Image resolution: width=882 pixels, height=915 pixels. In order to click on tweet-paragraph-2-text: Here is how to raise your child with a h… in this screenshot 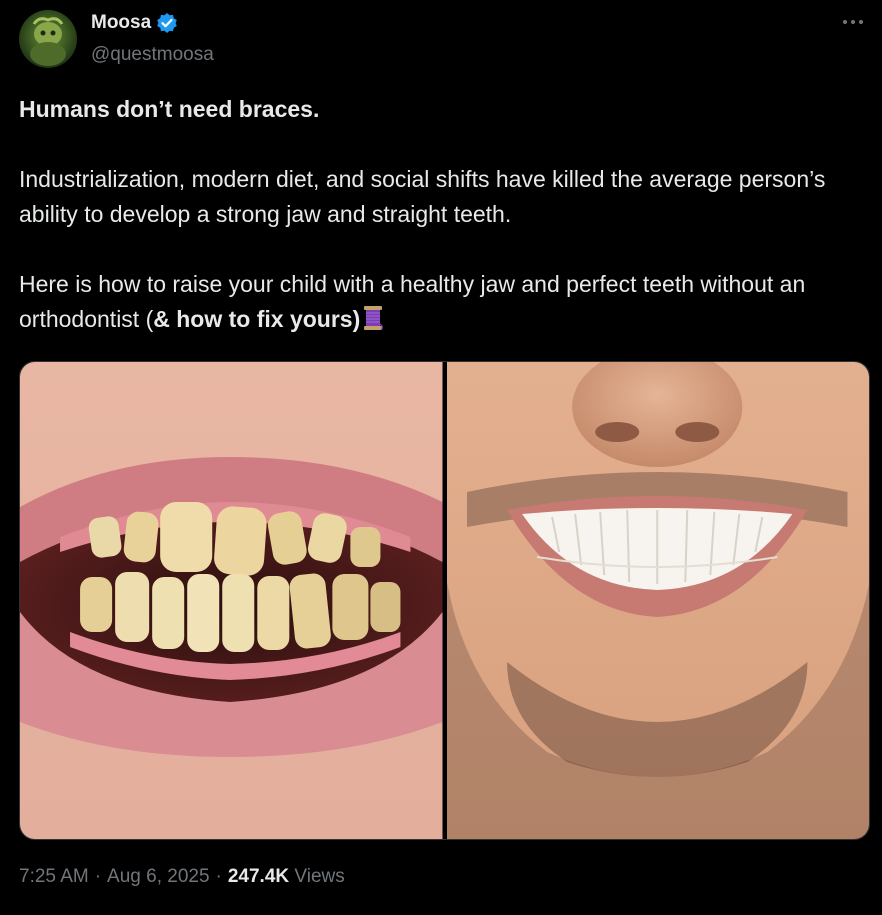, I will do `click(412, 301)`.